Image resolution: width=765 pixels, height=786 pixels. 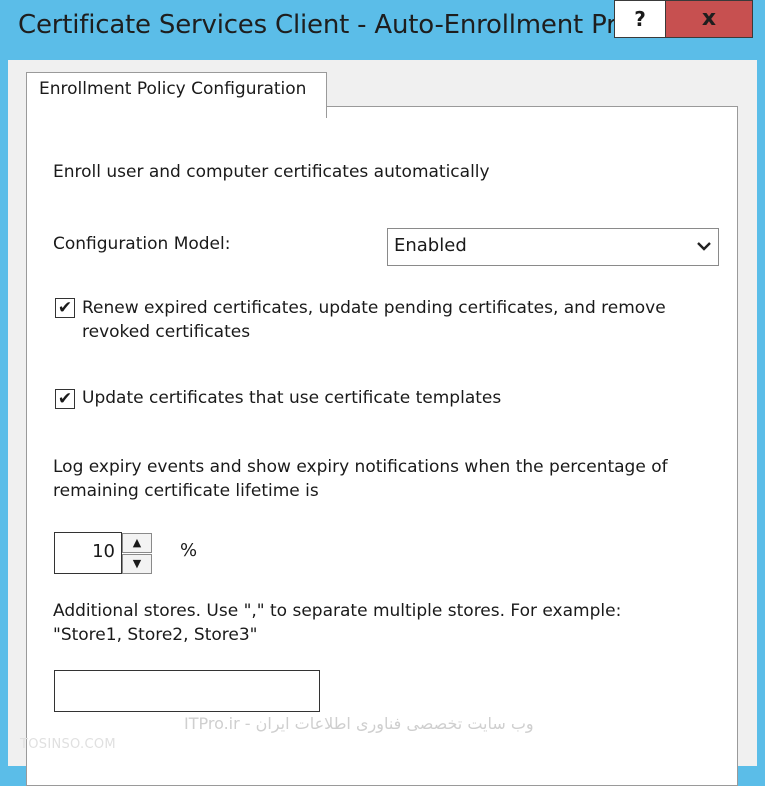 I want to click on arrow-up-icon: ▲, so click(x=137, y=542).